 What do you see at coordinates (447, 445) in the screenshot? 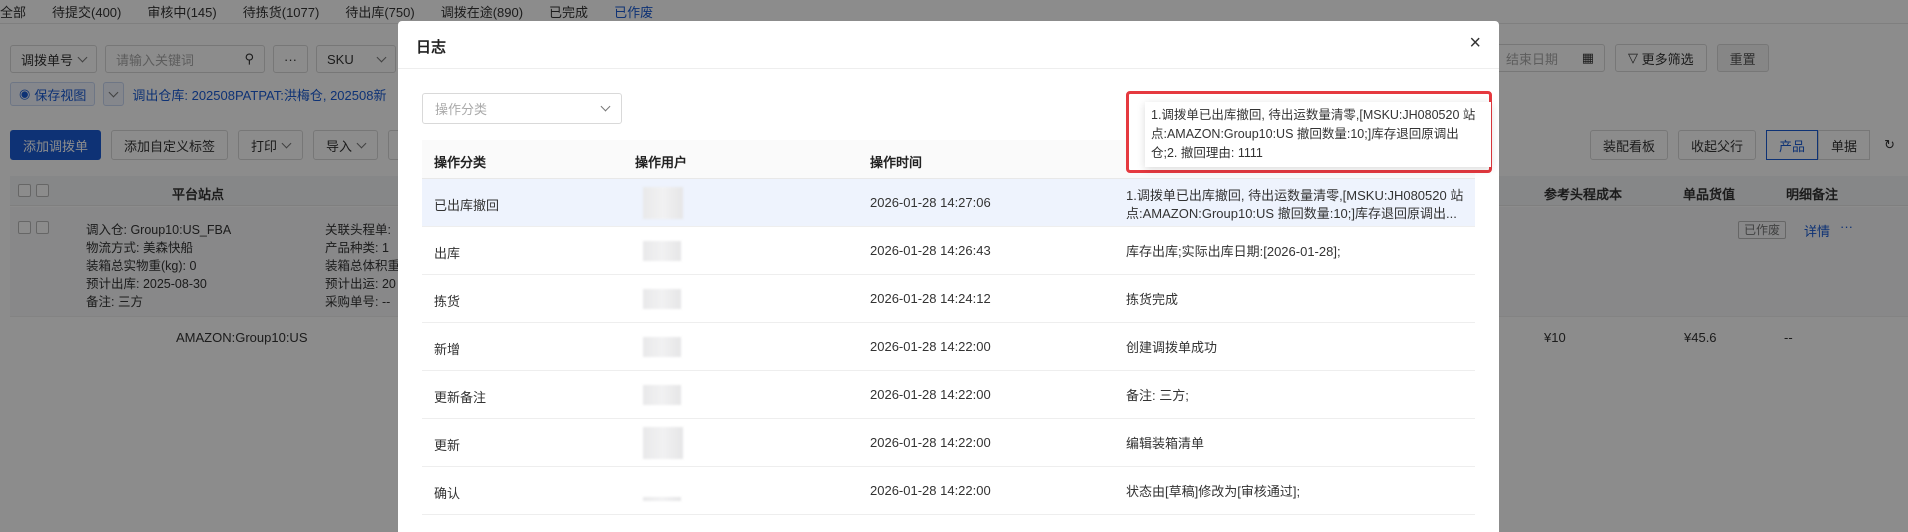
I see `log-category: 更新` at bounding box center [447, 445].